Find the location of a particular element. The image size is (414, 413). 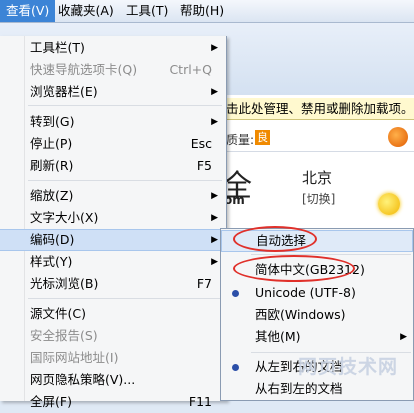

menu-item-toolbars: 工具栏(T) ▶ is located at coordinates (113, 48).